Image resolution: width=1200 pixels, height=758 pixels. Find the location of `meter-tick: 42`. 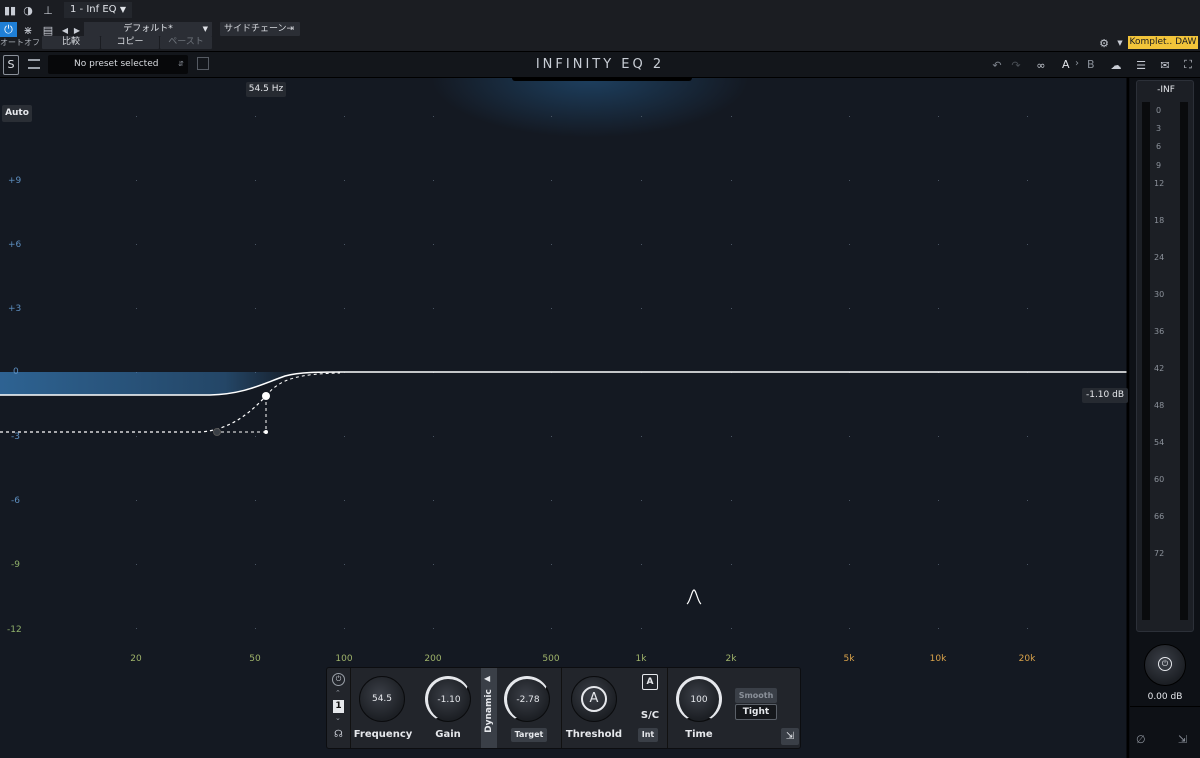

meter-tick: 42 is located at coordinates (1159, 368).